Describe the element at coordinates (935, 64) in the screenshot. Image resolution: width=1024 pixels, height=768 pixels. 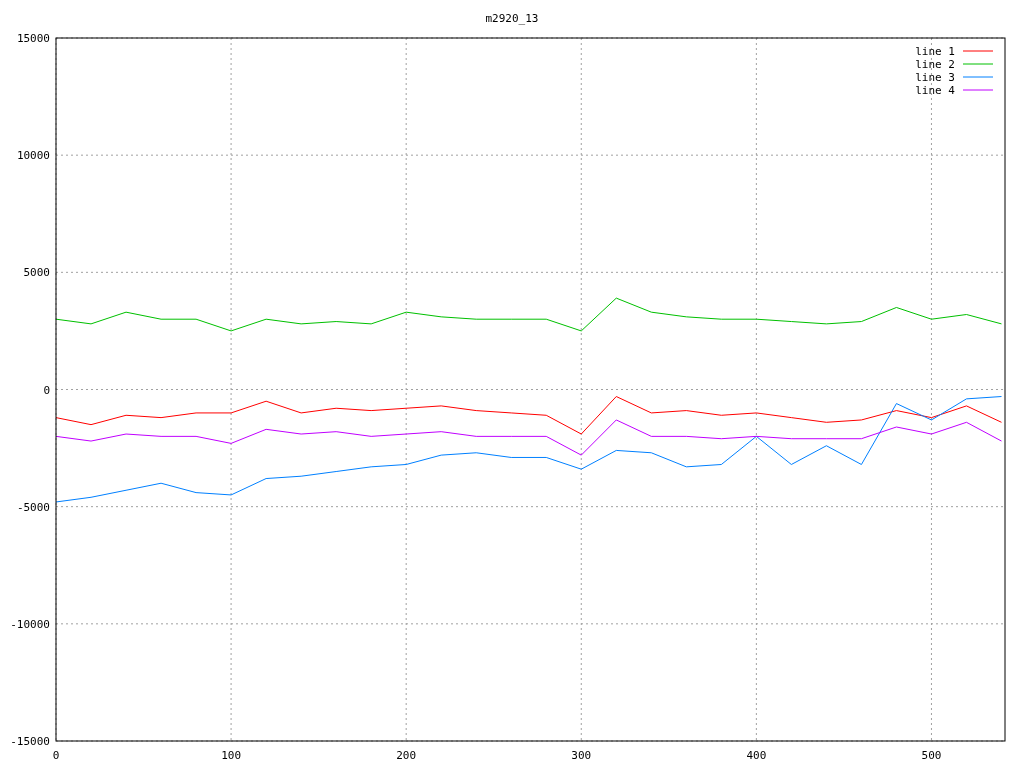
I see `legend-label: line 2` at that location.